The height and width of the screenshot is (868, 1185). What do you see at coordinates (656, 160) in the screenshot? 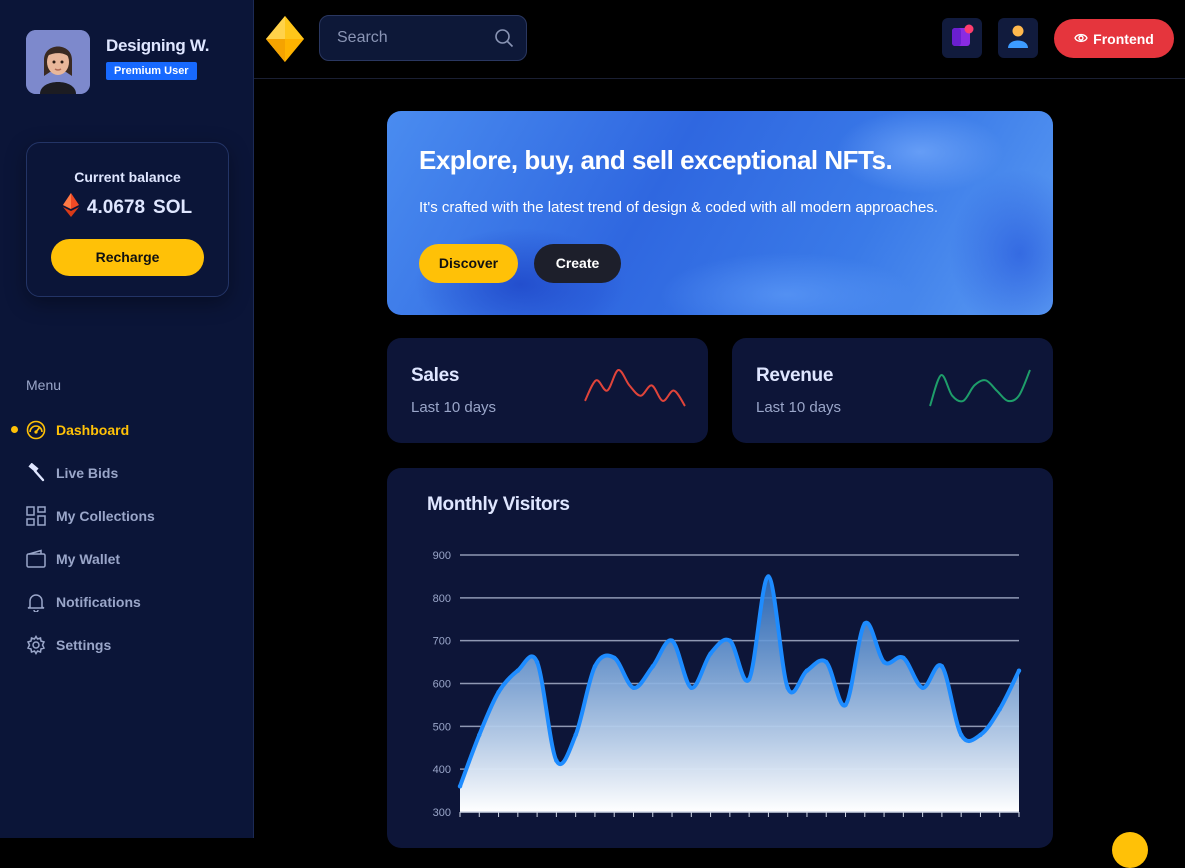
I see `hero-title: Explore, buy, and sell exceptional NFTs.` at bounding box center [656, 160].